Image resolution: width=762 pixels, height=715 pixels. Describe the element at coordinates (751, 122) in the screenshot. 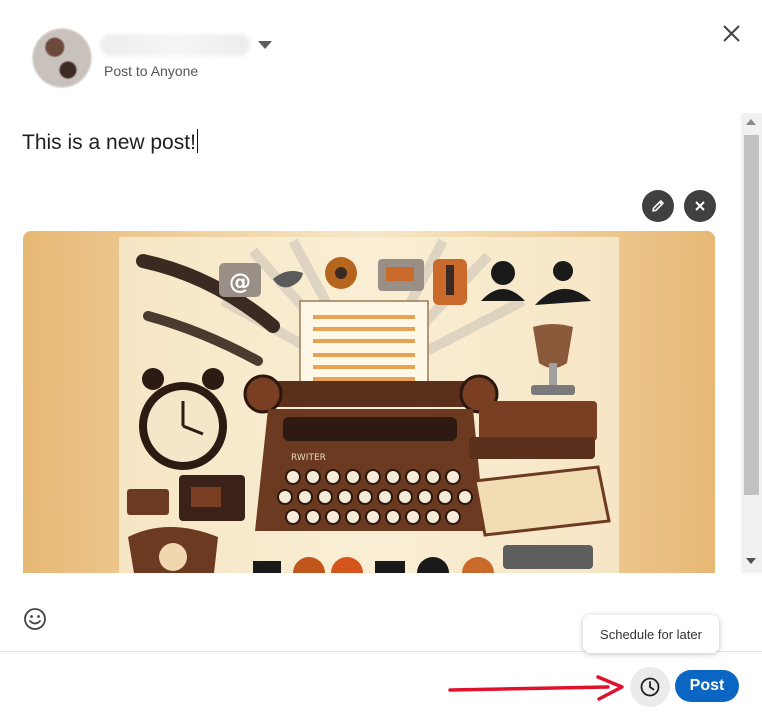

I see `scroll-up-arrow` at that location.